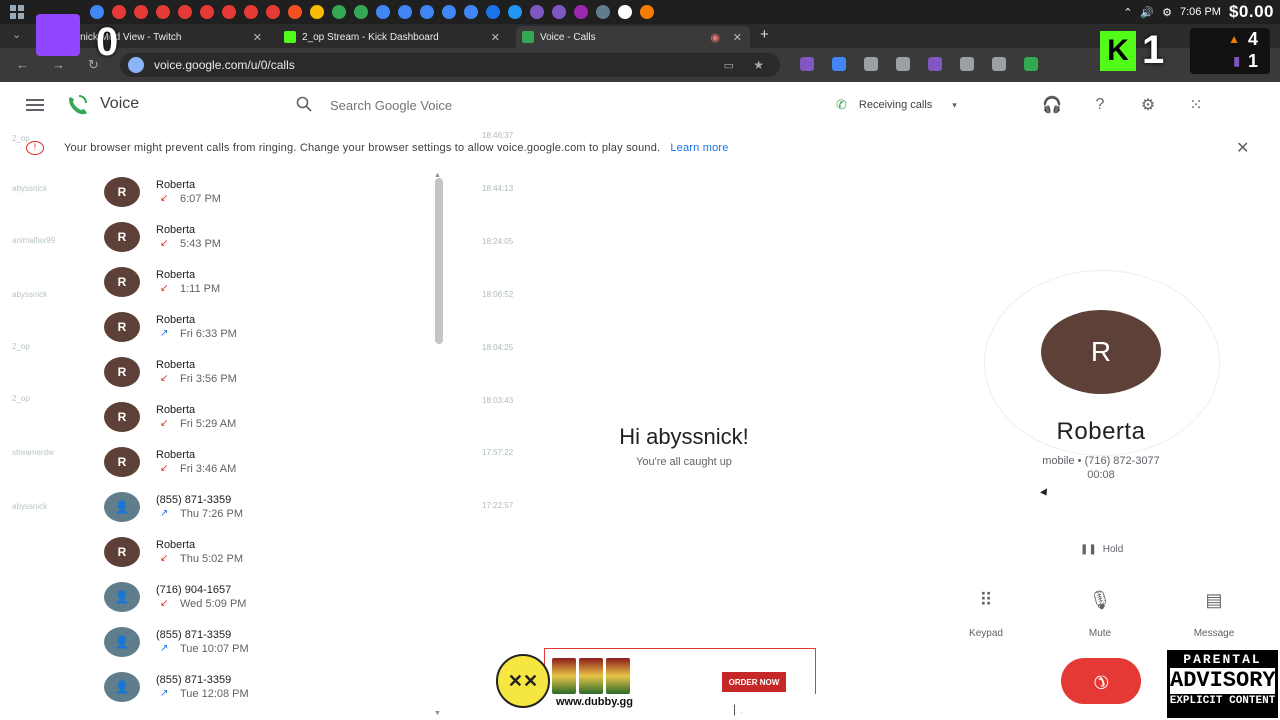  Describe the element at coordinates (260, 687) in the screenshot. I see `call-list-item: 👤 (855) 871-3359 ↗ Tue 12:08 PM` at that location.